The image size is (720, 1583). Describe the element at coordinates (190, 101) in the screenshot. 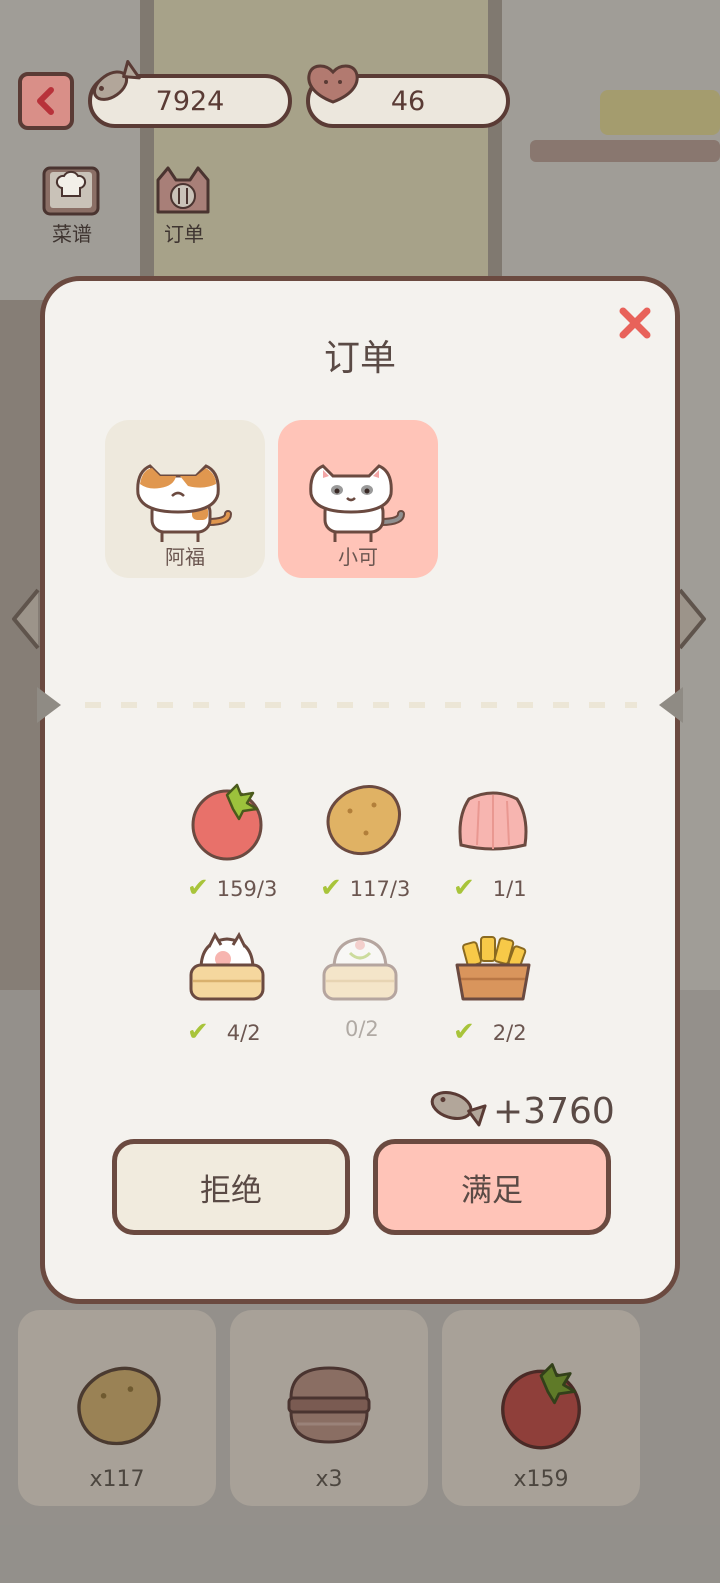

I see `fish-currency-value: 7924` at that location.